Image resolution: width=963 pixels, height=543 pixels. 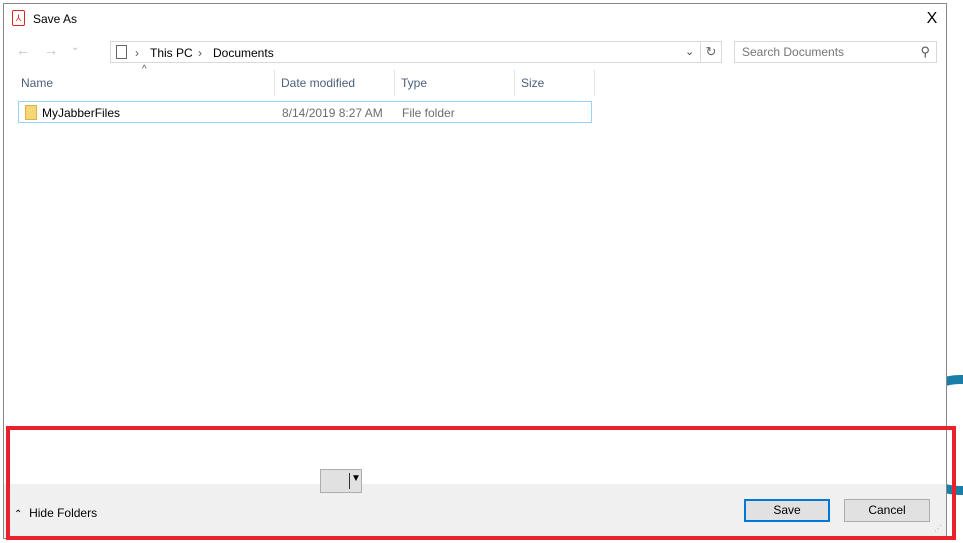 I want to click on search-icon: ⚲, so click(x=925, y=52).